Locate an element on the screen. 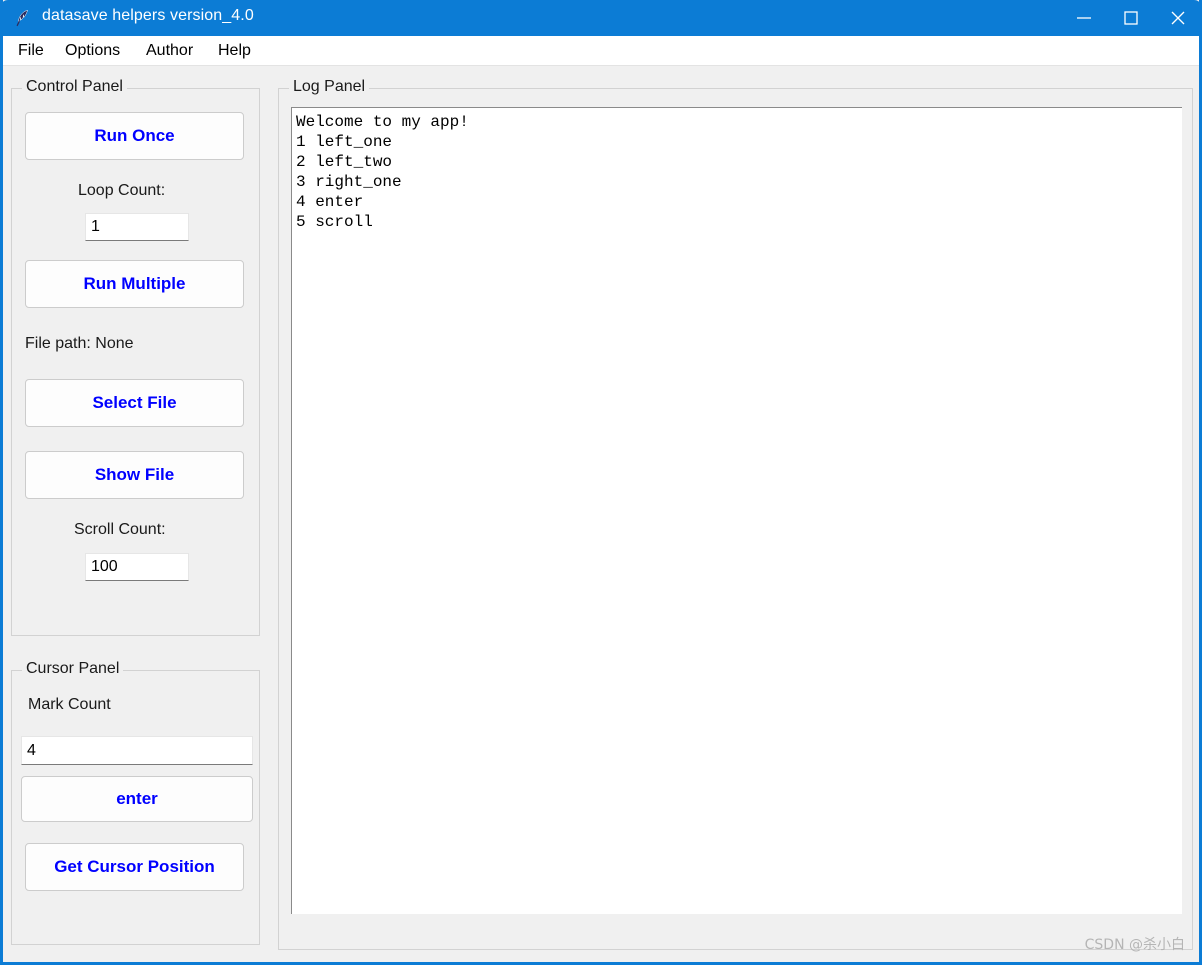 This screenshot has height=965, width=1202. run-once-button: Run Once is located at coordinates (134, 136).